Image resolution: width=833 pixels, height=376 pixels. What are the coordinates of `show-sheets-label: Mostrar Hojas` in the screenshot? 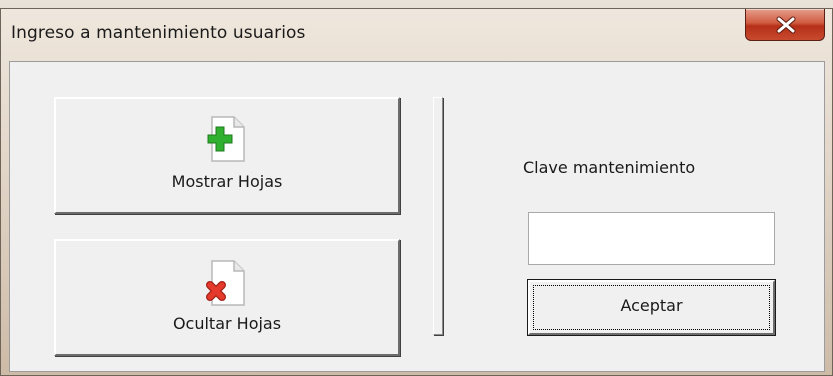 It's located at (227, 181).